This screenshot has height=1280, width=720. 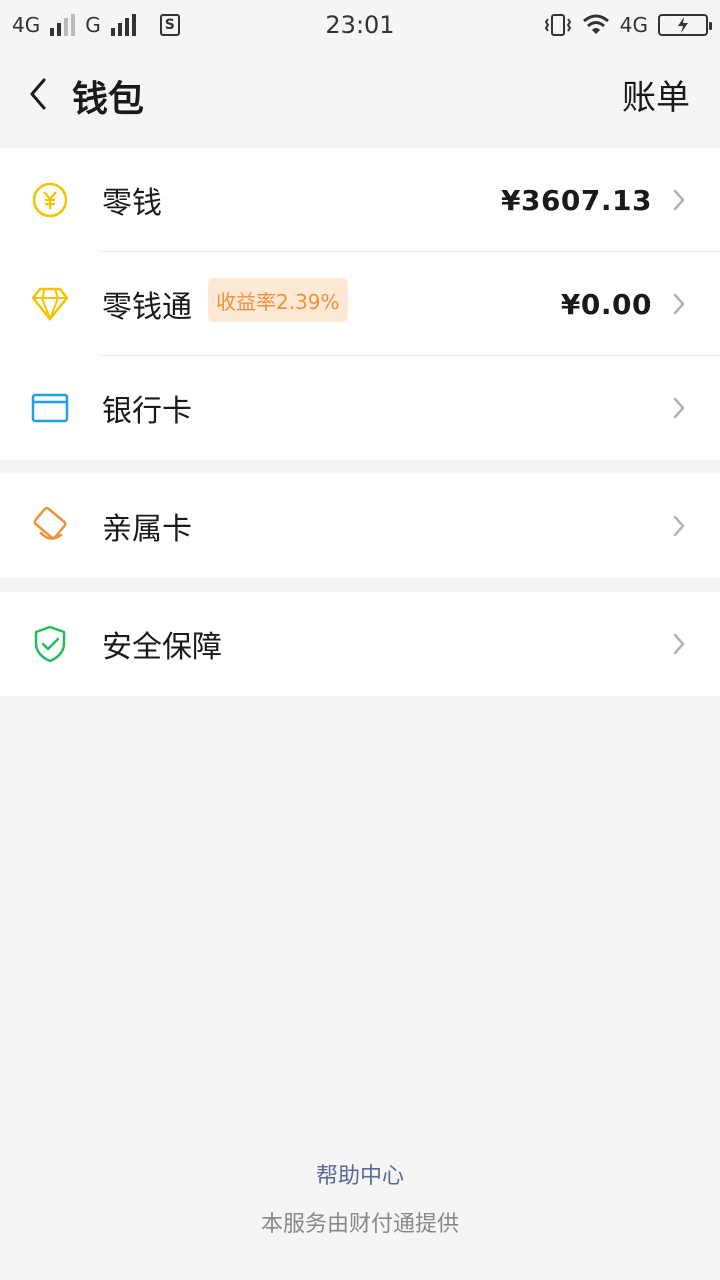 I want to click on help-center-link: 帮助中心, so click(x=360, y=1174).